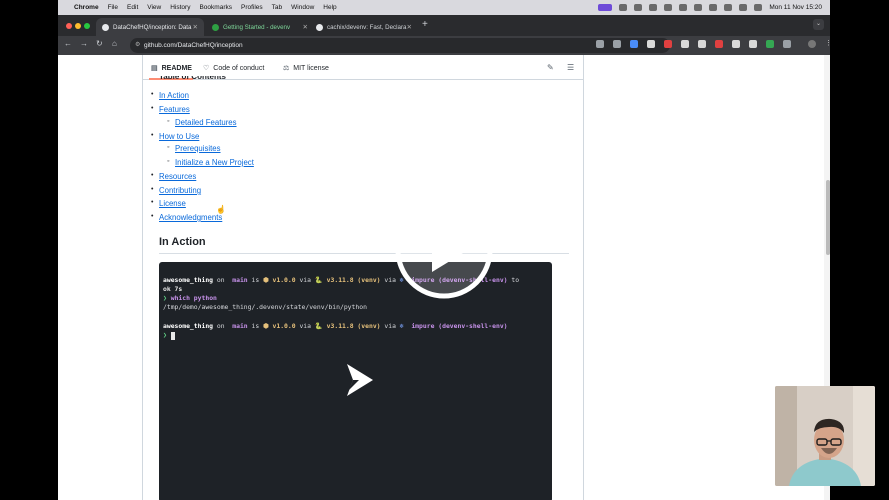 The height and width of the screenshot is (500, 889). Describe the element at coordinates (113, 7) in the screenshot. I see `menu-file: File` at that location.